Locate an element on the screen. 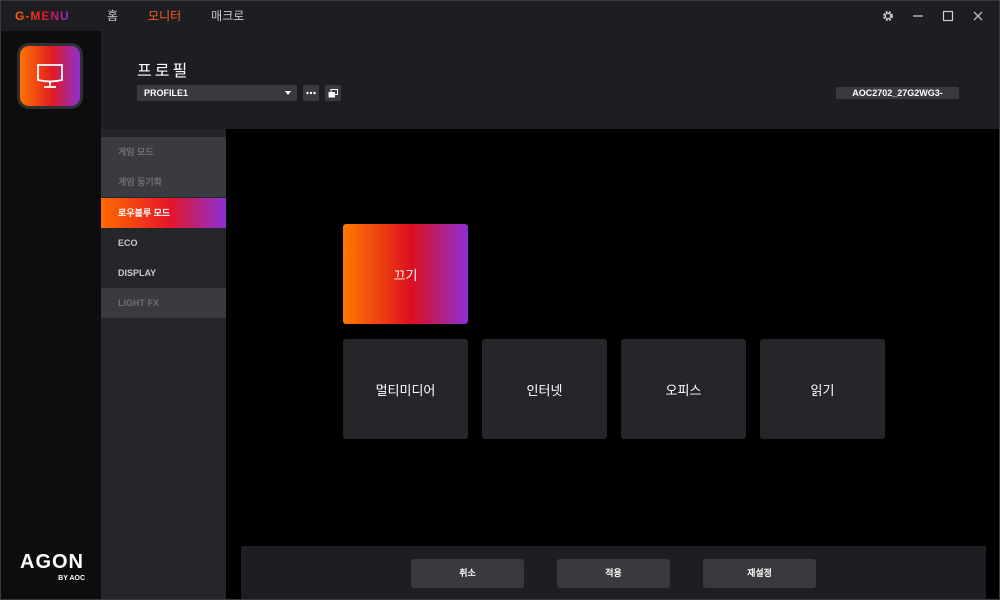 The height and width of the screenshot is (600, 1000). minimize-icon is located at coordinates (918, 16).